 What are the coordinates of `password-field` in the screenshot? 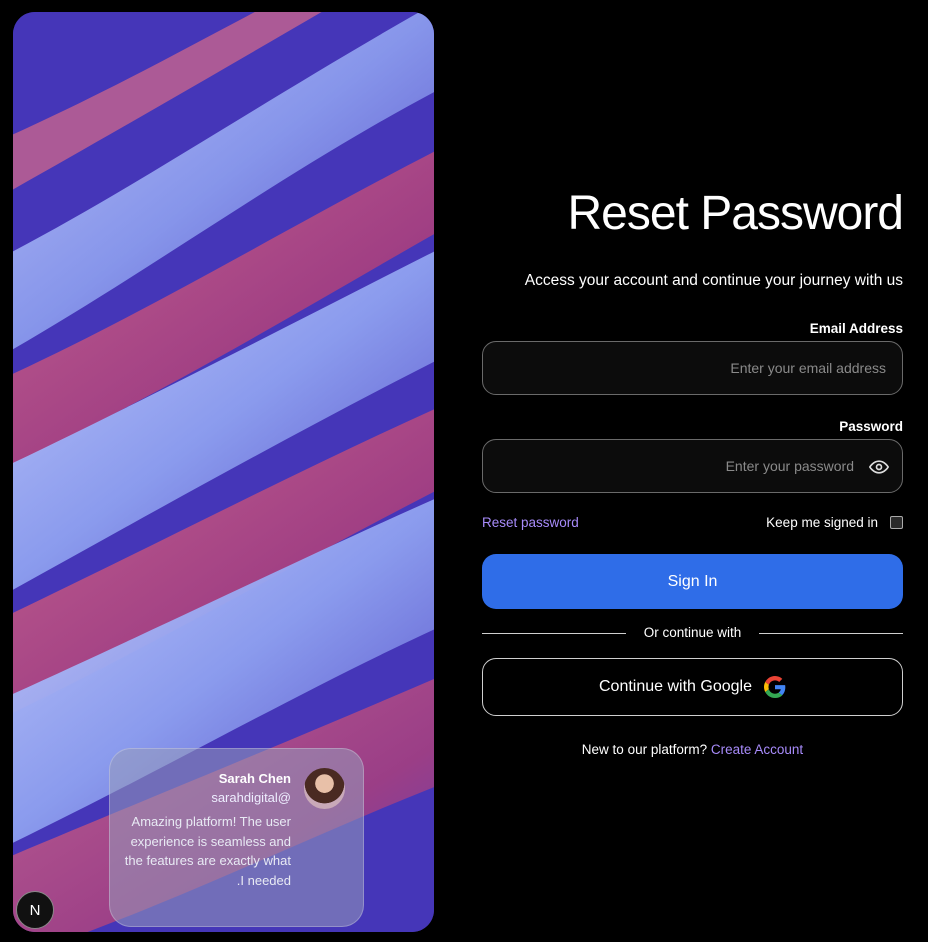 It's located at (692, 466).